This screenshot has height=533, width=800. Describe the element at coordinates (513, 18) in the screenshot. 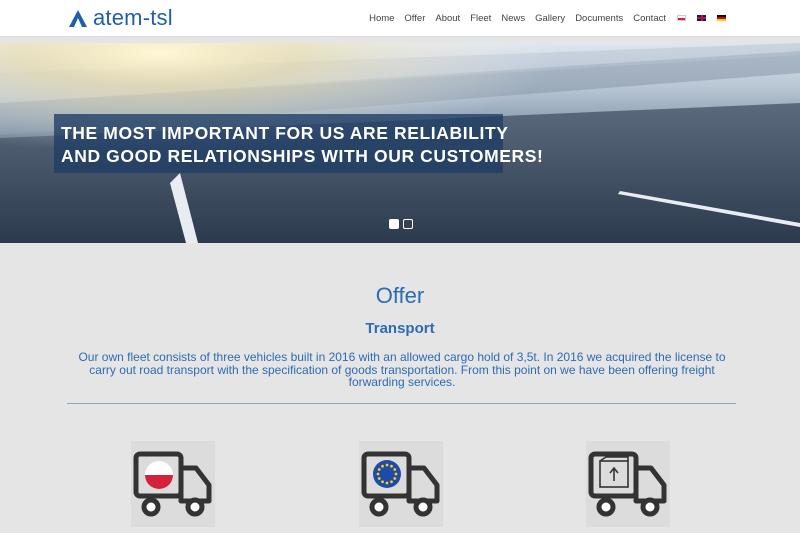

I see `nav-news: News` at that location.